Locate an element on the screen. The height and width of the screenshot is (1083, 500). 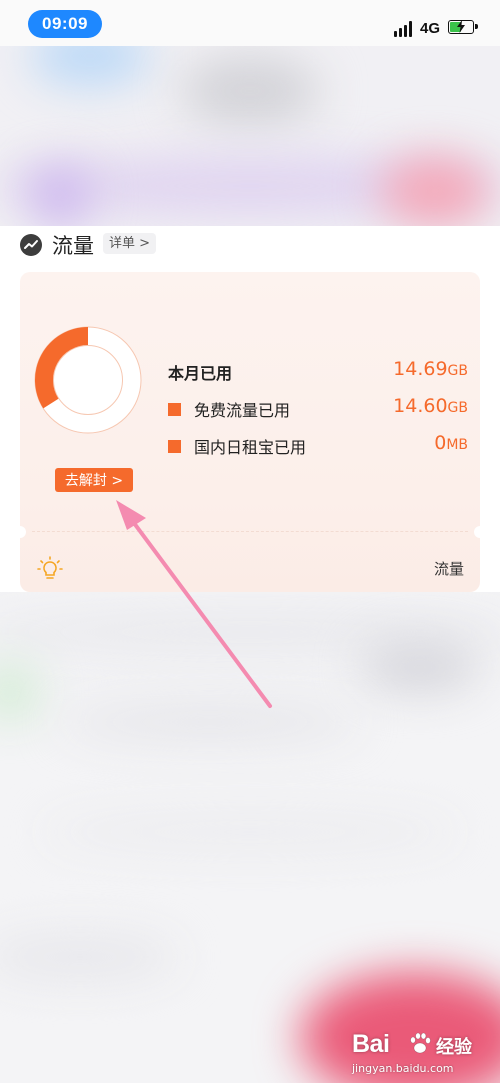
free-usage-value: 14.60GB is located at coordinates (430, 406).